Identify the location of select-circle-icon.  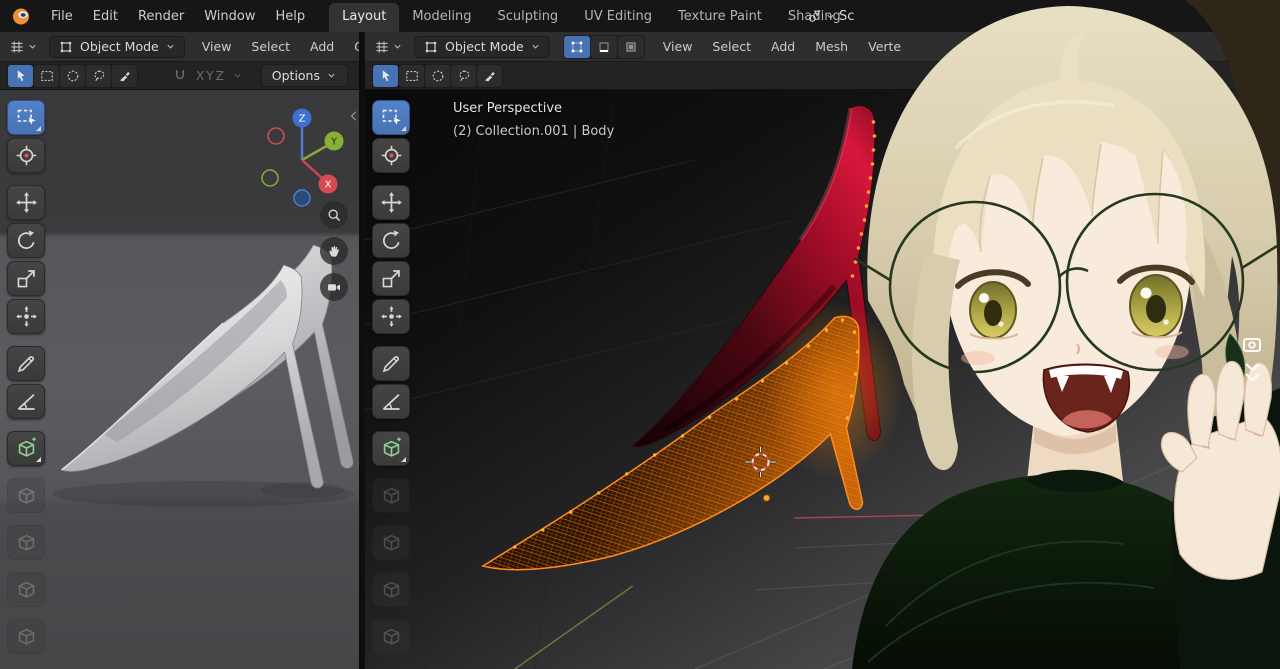
(438, 76).